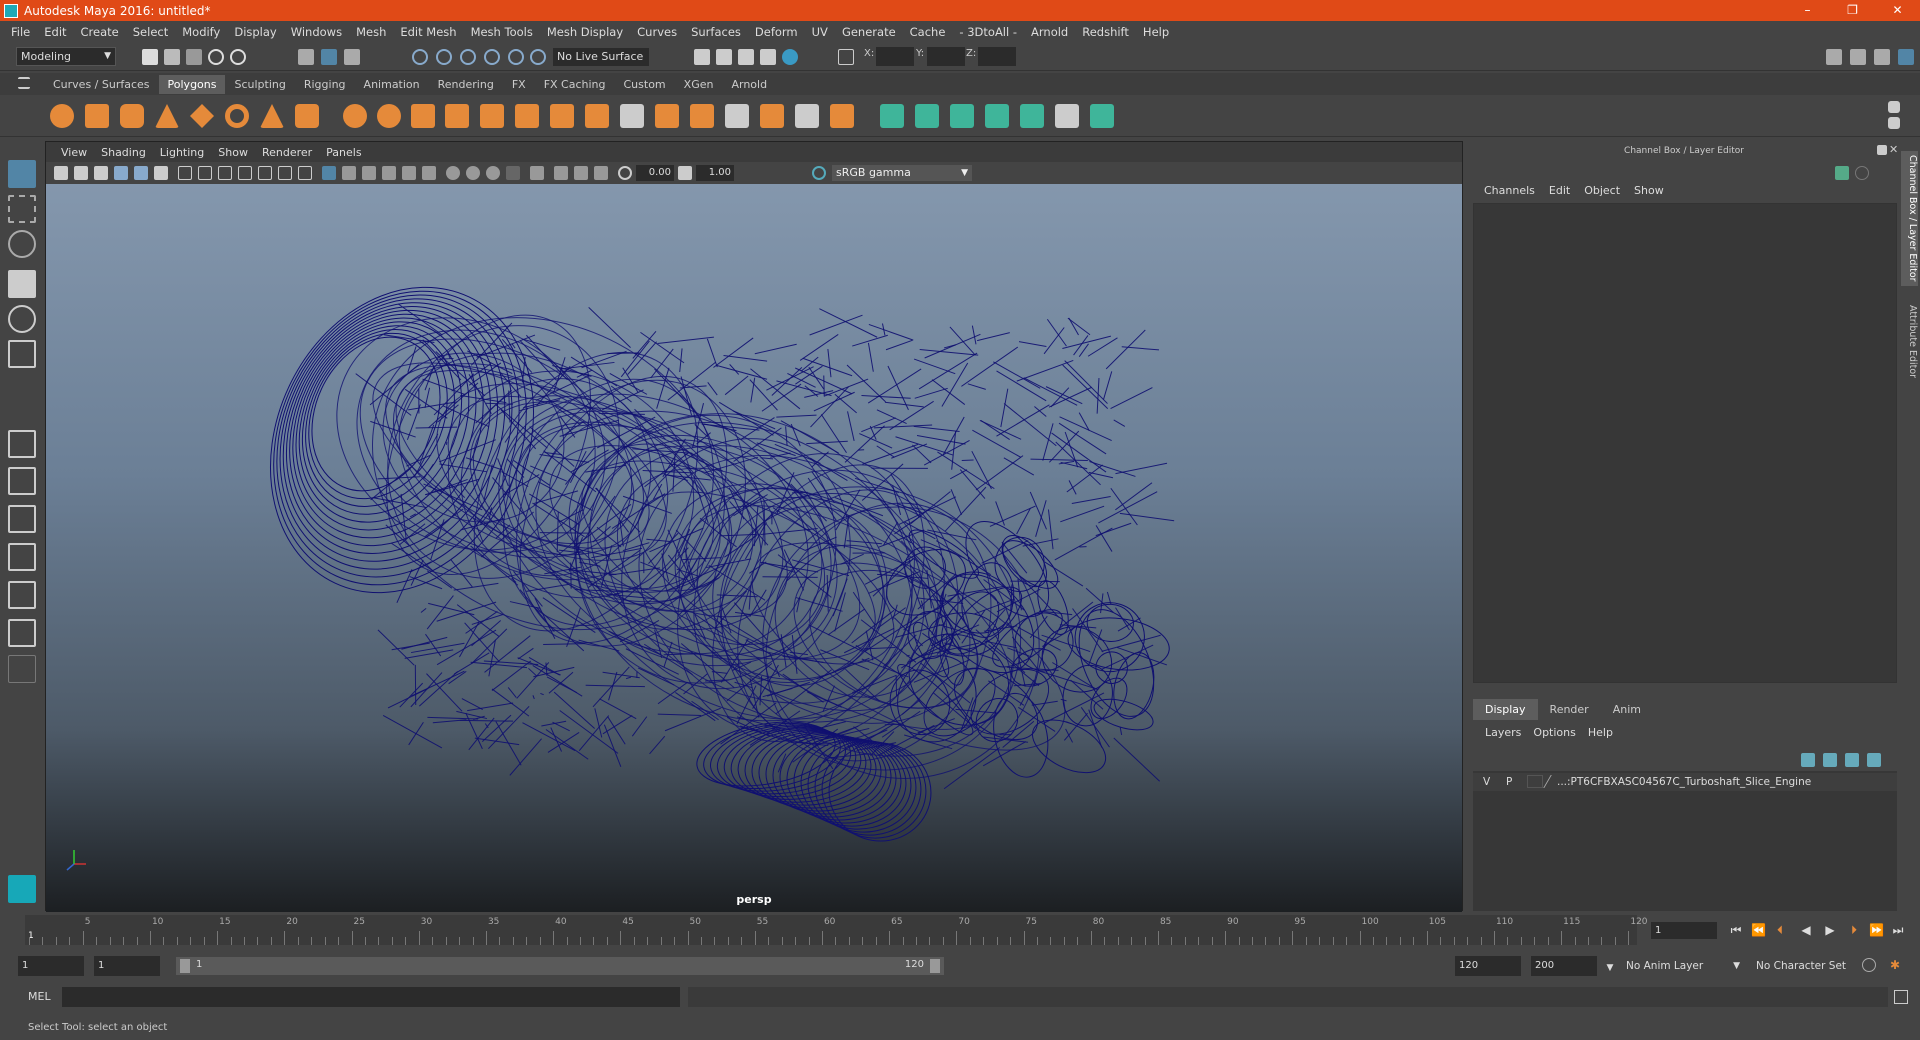 The image size is (1920, 1040). Describe the element at coordinates (325, 84) in the screenshot. I see `shelf-tab-rigging: Rigging` at that location.